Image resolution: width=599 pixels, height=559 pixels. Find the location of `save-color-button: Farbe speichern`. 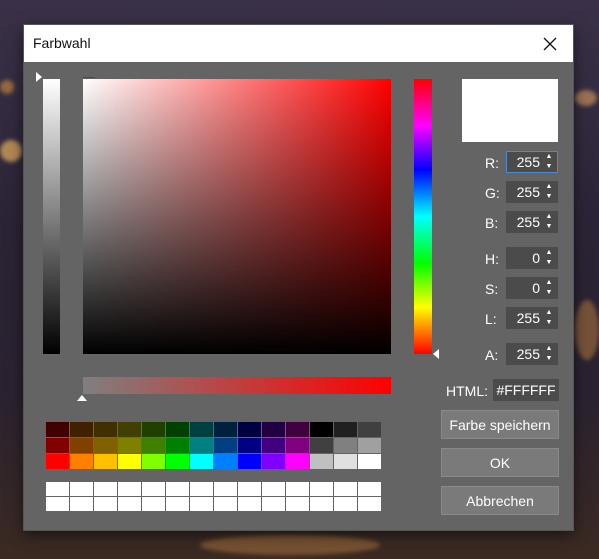

save-color-button: Farbe speichern is located at coordinates (500, 424).